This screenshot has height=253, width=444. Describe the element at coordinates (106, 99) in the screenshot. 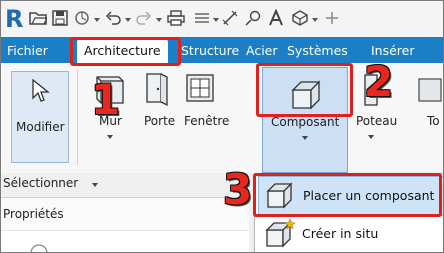

I see `step-number-1: 1` at that location.